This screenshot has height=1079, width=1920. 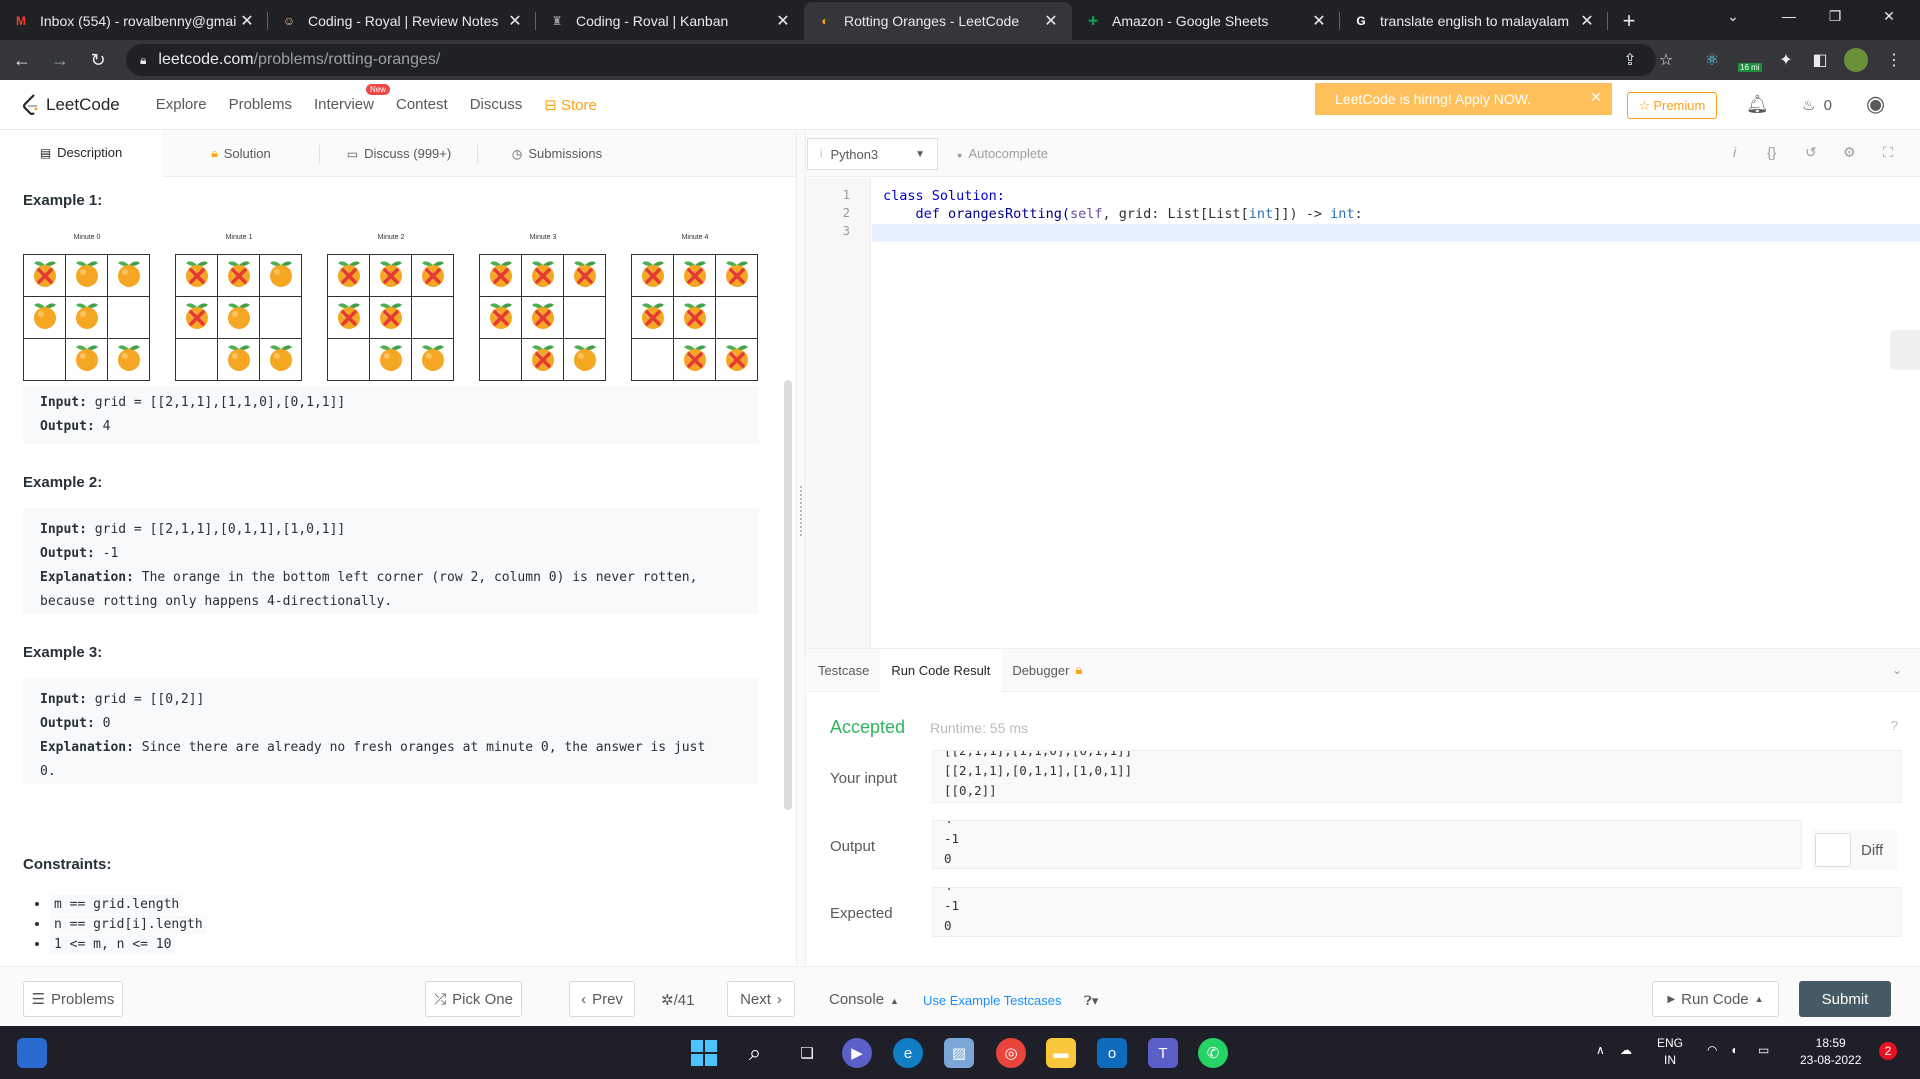 I want to click on browser-menu-icon: ⋮, so click(x=1894, y=60).